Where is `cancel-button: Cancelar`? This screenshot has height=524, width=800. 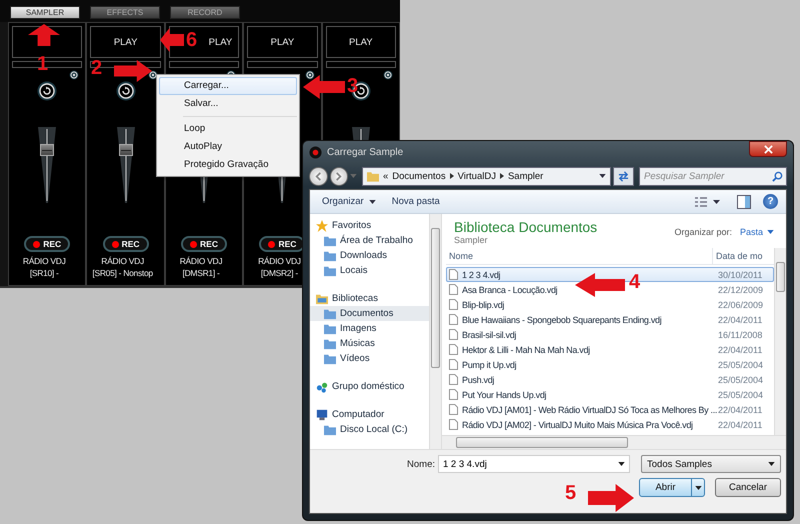 cancel-button: Cancelar is located at coordinates (748, 487).